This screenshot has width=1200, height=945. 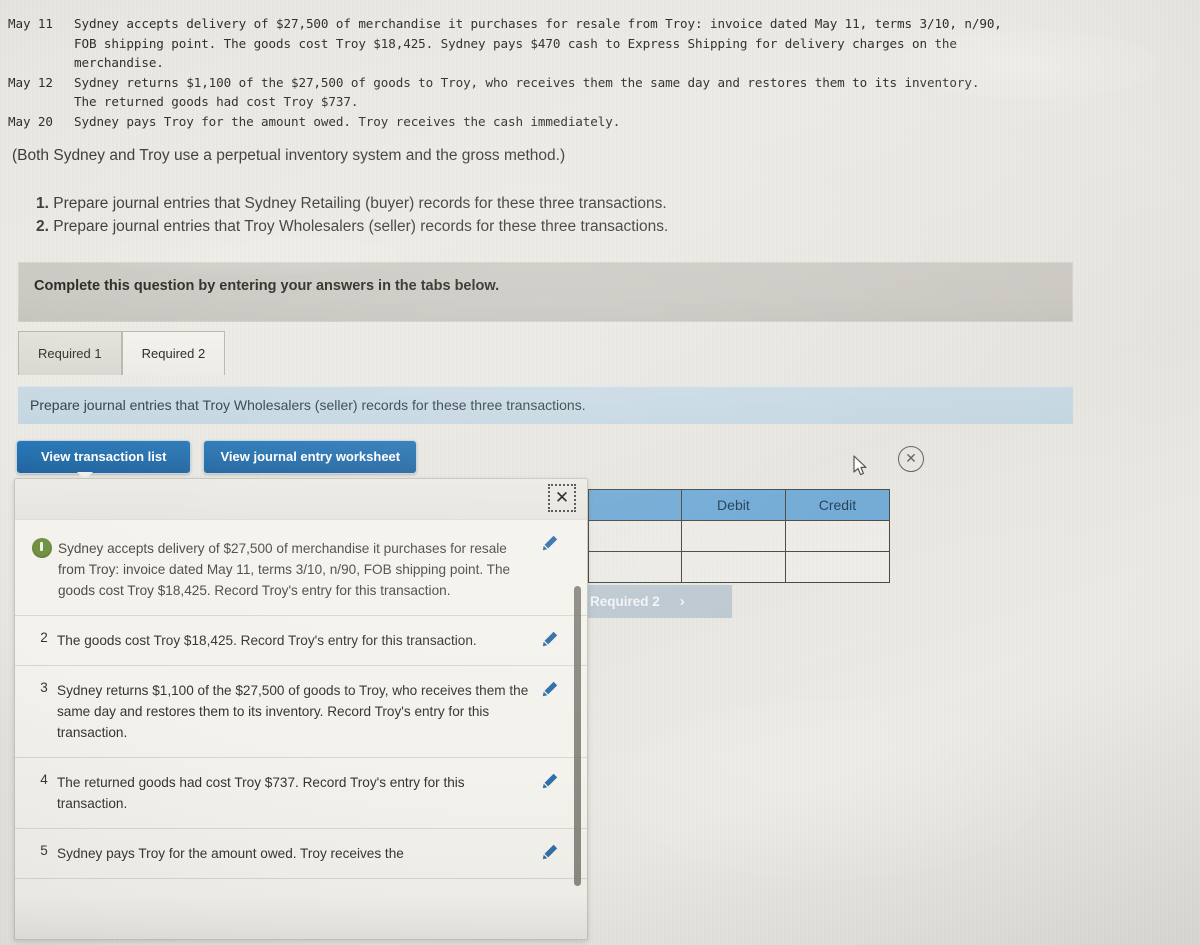 What do you see at coordinates (216, 101) in the screenshot?
I see `narrative-line: The returned goods had cost Troy $737.` at bounding box center [216, 101].